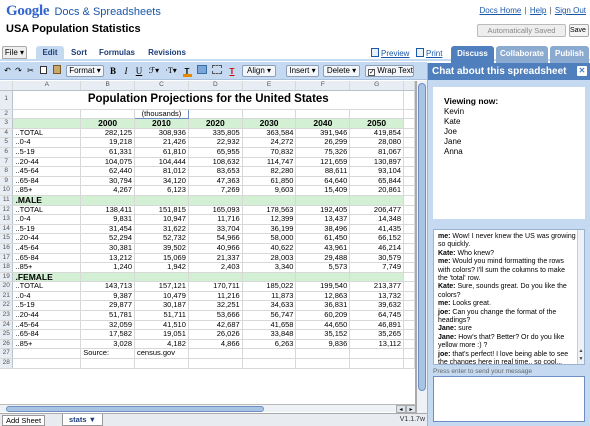 This screenshot has height=426, width=590. What do you see at coordinates (7, 133) in the screenshot?
I see `row-header: 4` at bounding box center [7, 133].